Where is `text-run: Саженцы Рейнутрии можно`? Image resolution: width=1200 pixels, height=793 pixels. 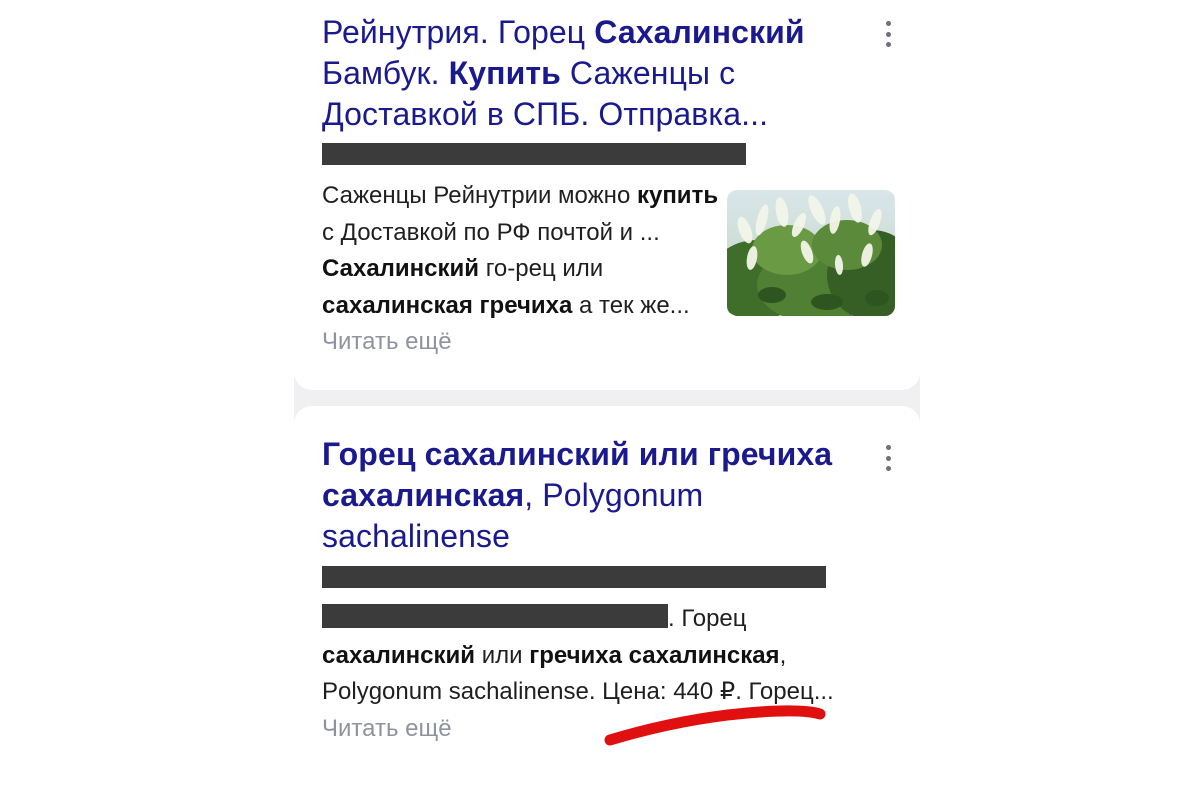 text-run: Саженцы Рейнутрии можно is located at coordinates (479, 195).